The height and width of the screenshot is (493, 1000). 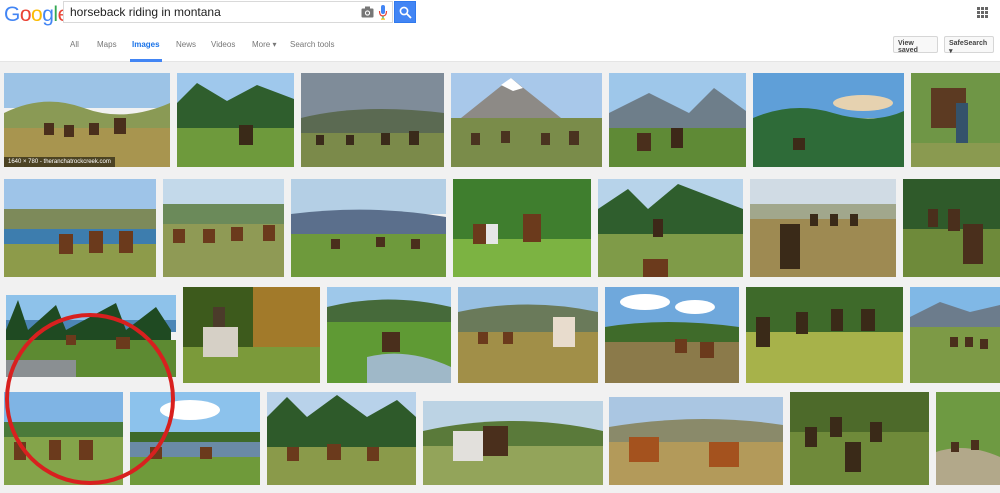 What do you see at coordinates (915, 45) in the screenshot?
I see `view-saved-button: View saved` at bounding box center [915, 45].